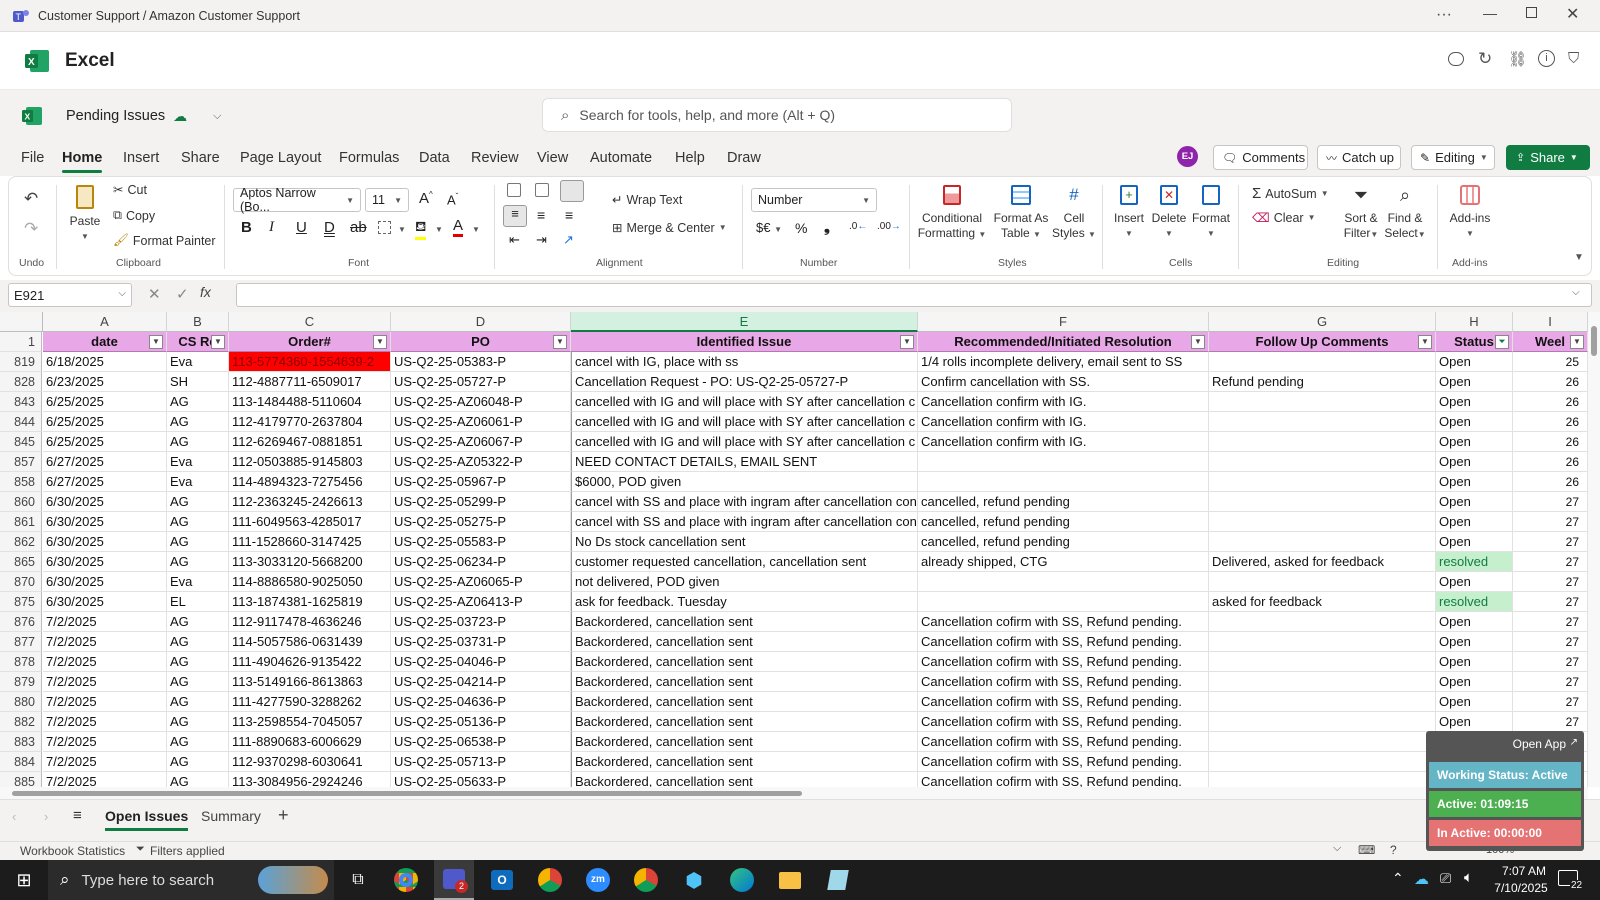 The height and width of the screenshot is (900, 1600). What do you see at coordinates (541, 240) in the screenshot?
I see `increase-indent-icon: ⇥` at bounding box center [541, 240].